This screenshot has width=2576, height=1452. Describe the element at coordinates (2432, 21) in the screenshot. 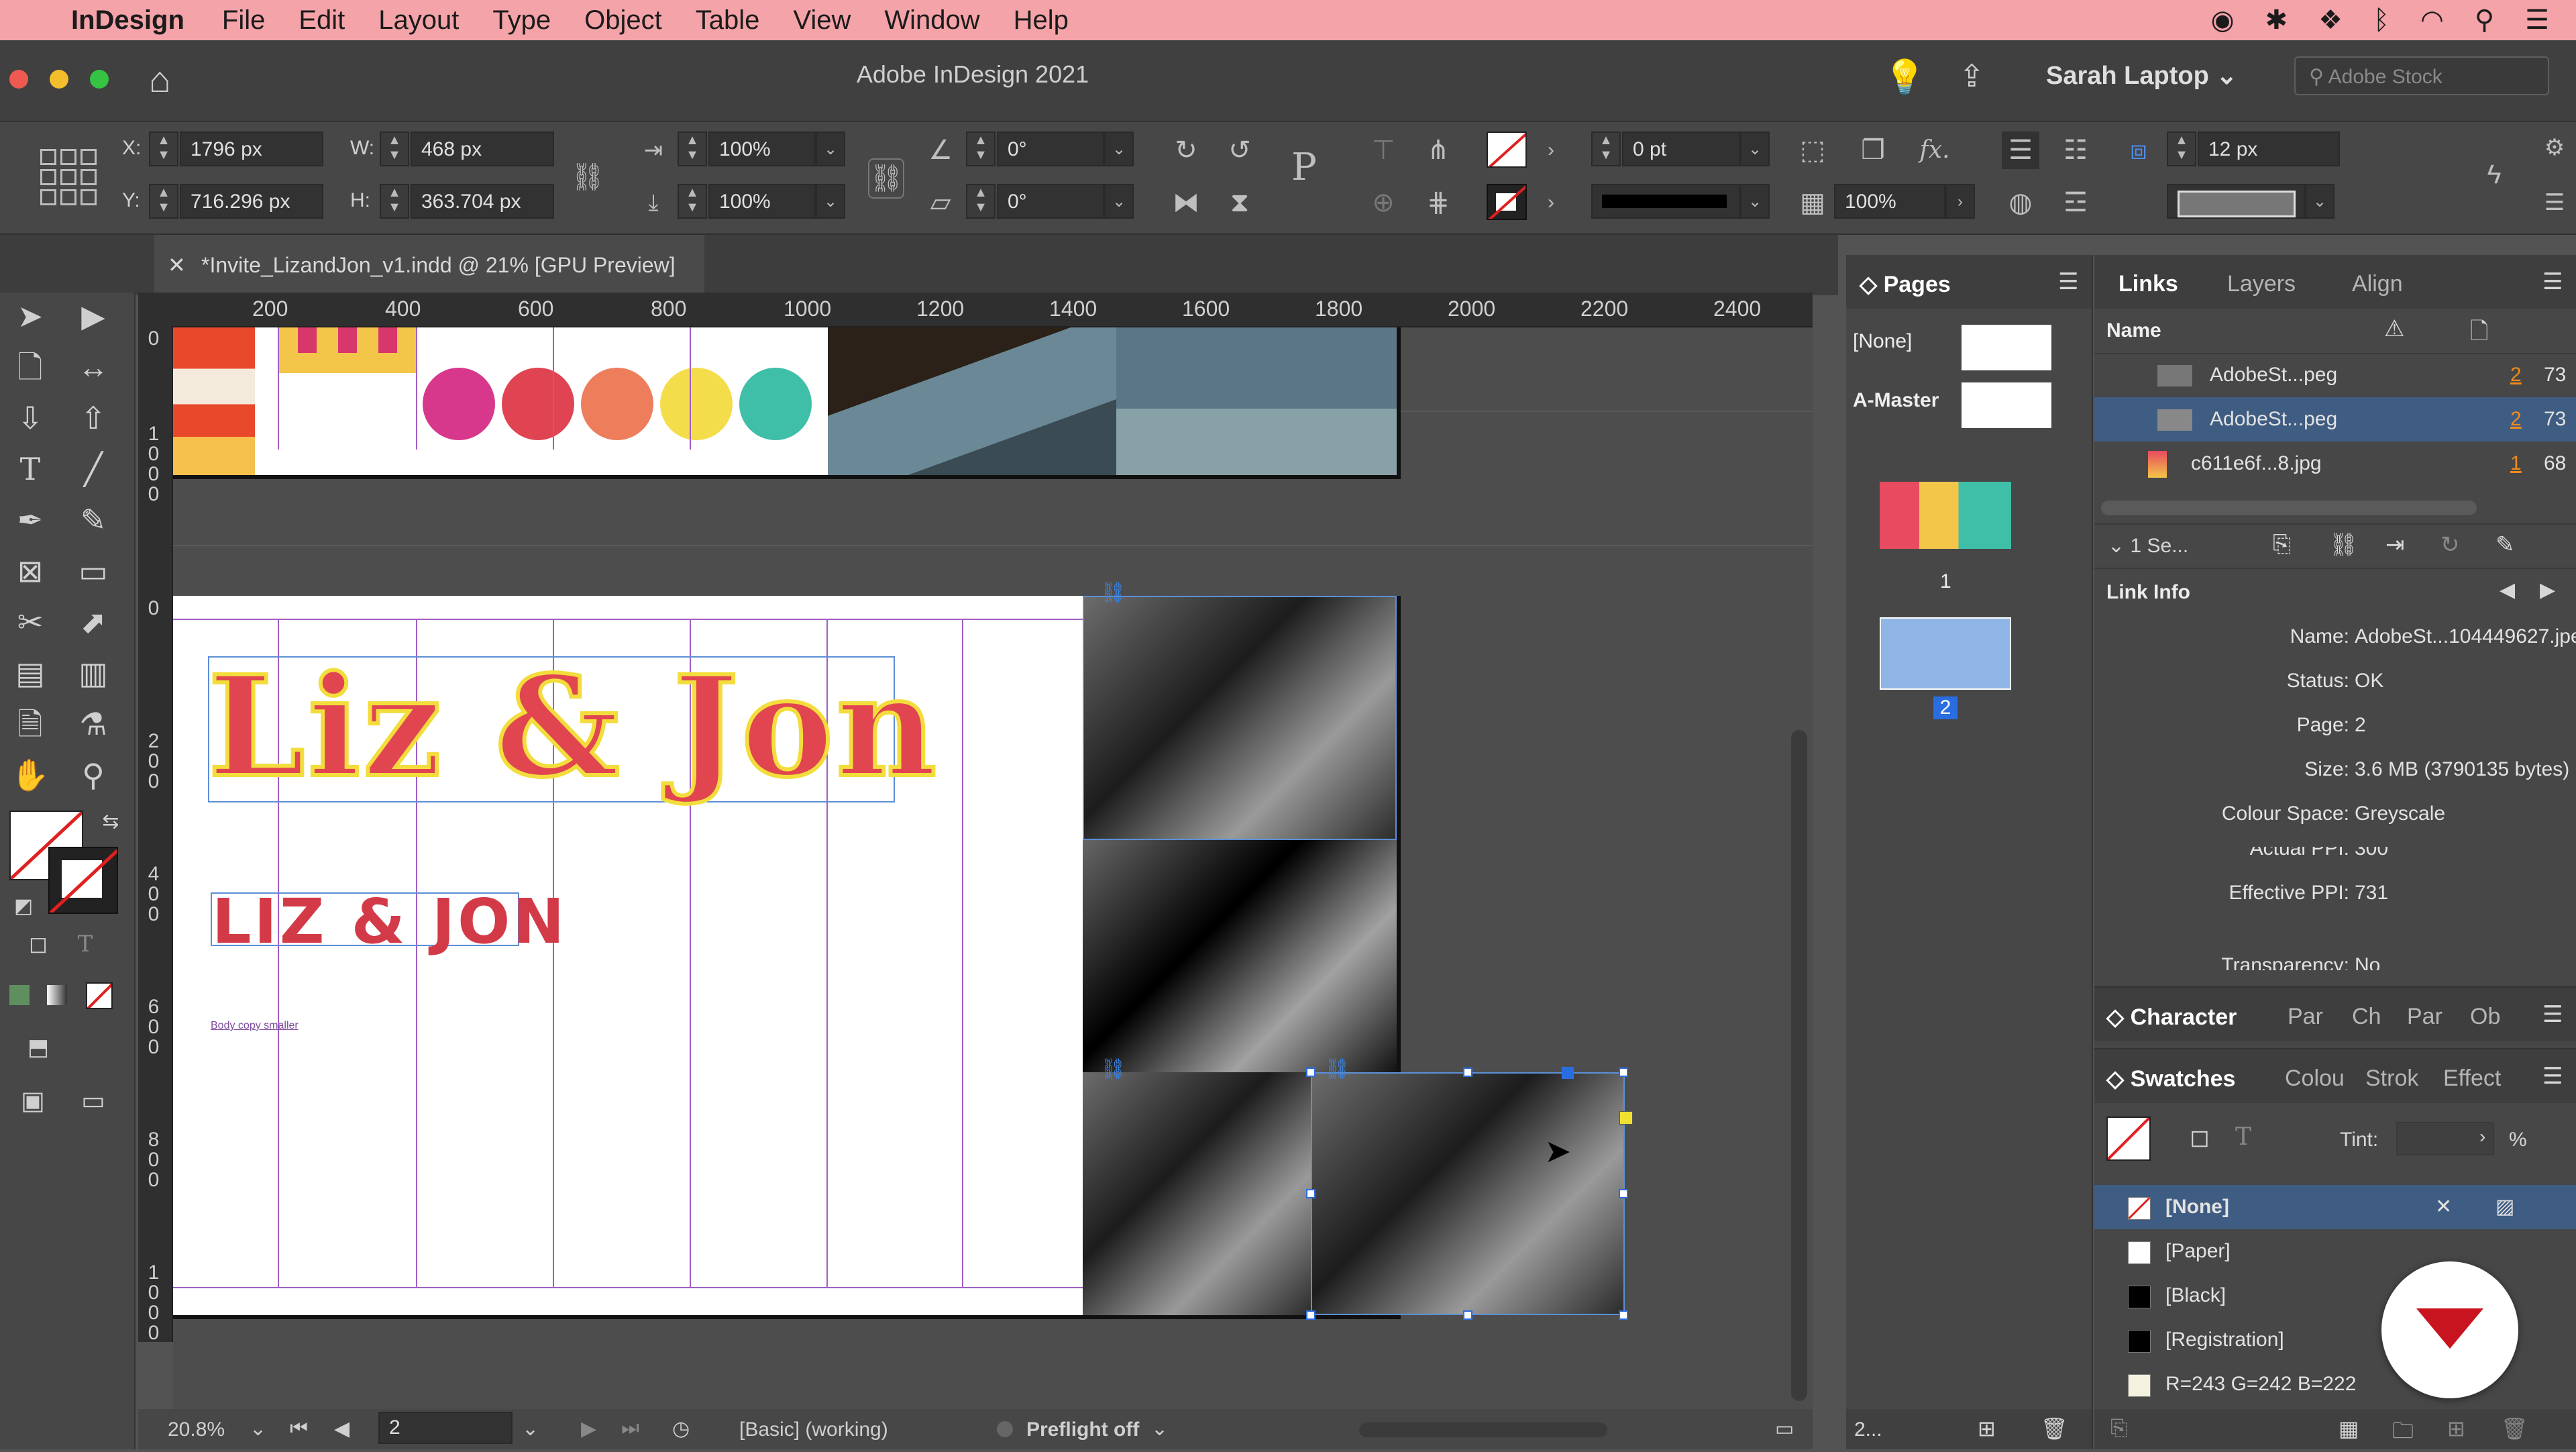

I see `wifi-icon: ◠` at that location.